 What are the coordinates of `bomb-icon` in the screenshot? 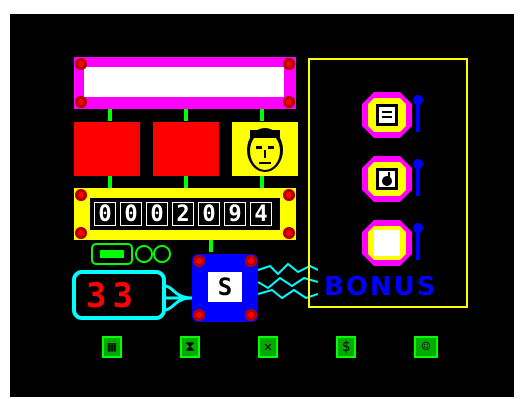 It's located at (392, 179).